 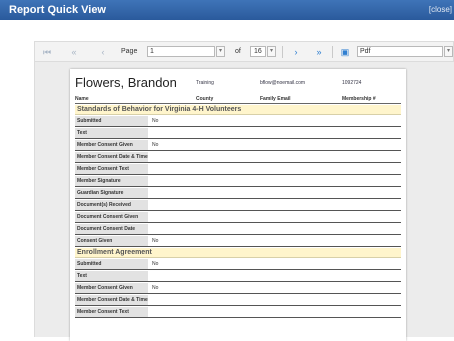 I want to click on family-email-column-label: Family Email, so click(x=275, y=99).